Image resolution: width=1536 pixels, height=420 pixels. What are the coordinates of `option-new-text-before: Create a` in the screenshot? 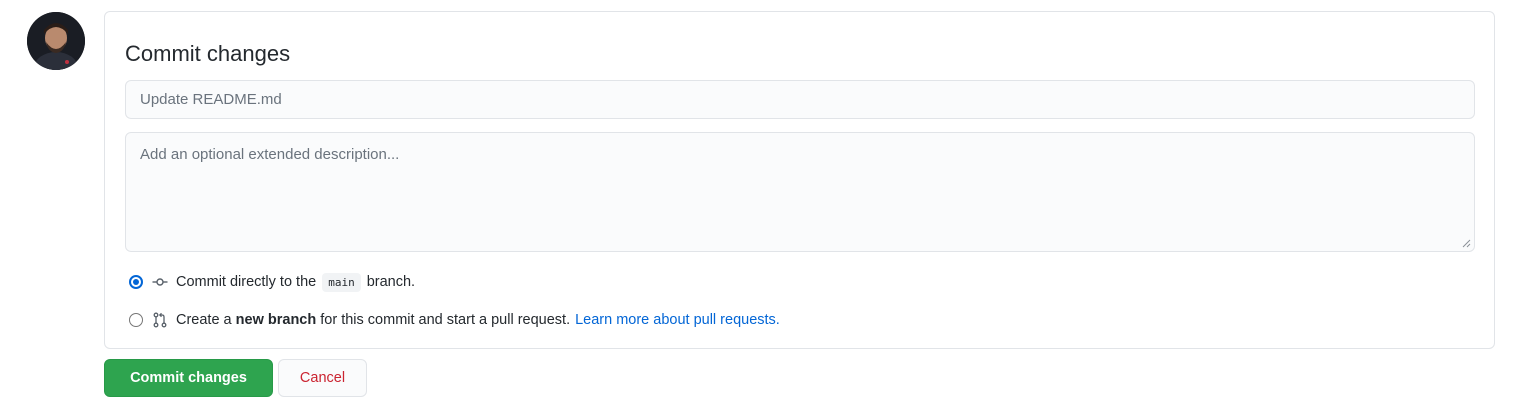 It's located at (204, 320).